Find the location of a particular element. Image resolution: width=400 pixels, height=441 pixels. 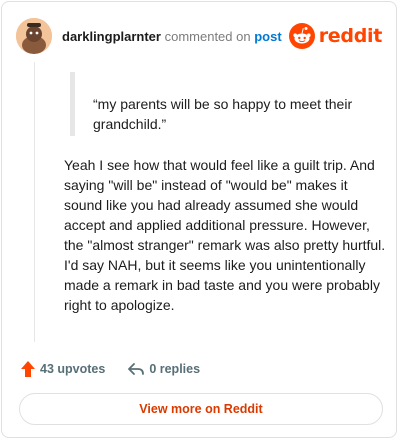

reply-arrow-icon is located at coordinates (136, 369).